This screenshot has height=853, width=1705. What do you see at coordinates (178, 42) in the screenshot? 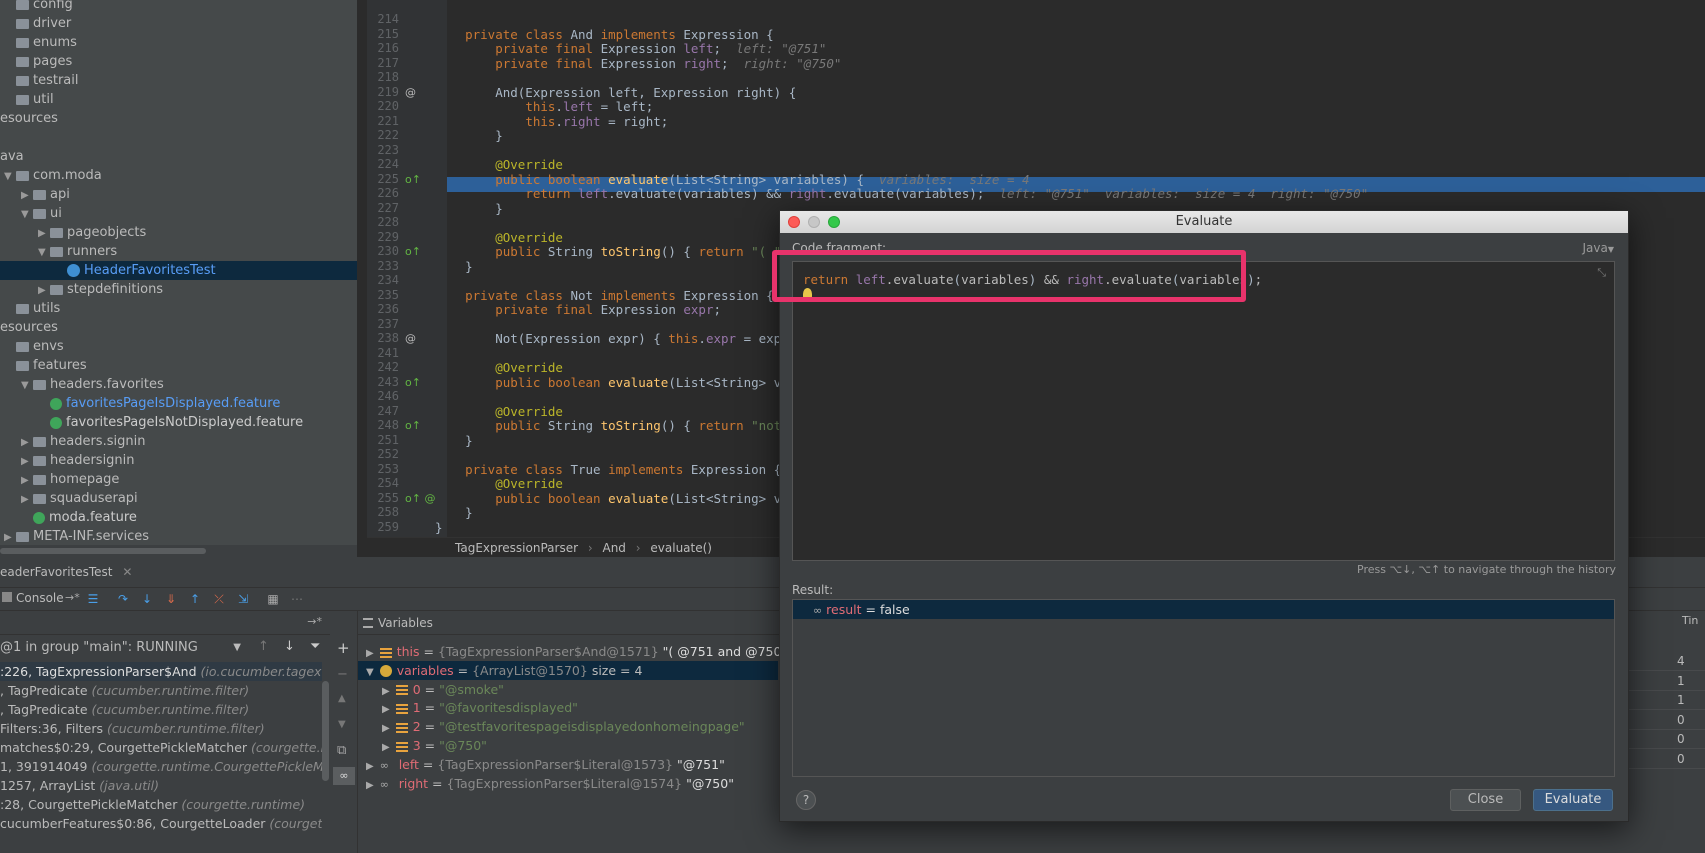
I see `project-tree-item: enums` at bounding box center [178, 42].